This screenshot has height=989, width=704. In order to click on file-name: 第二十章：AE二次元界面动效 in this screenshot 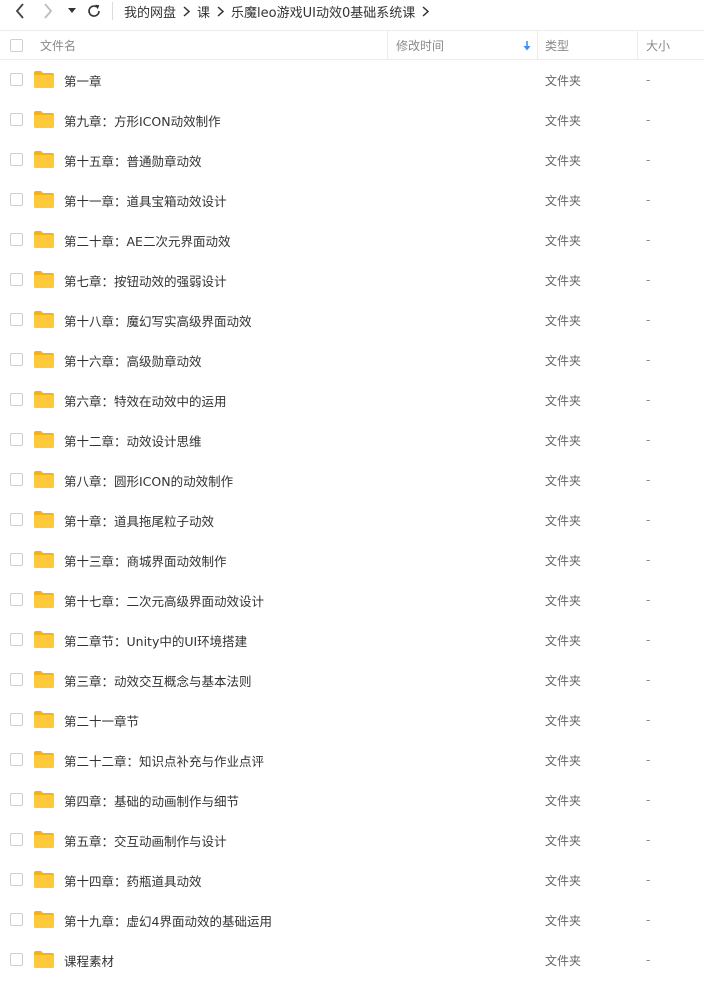, I will do `click(147, 240)`.